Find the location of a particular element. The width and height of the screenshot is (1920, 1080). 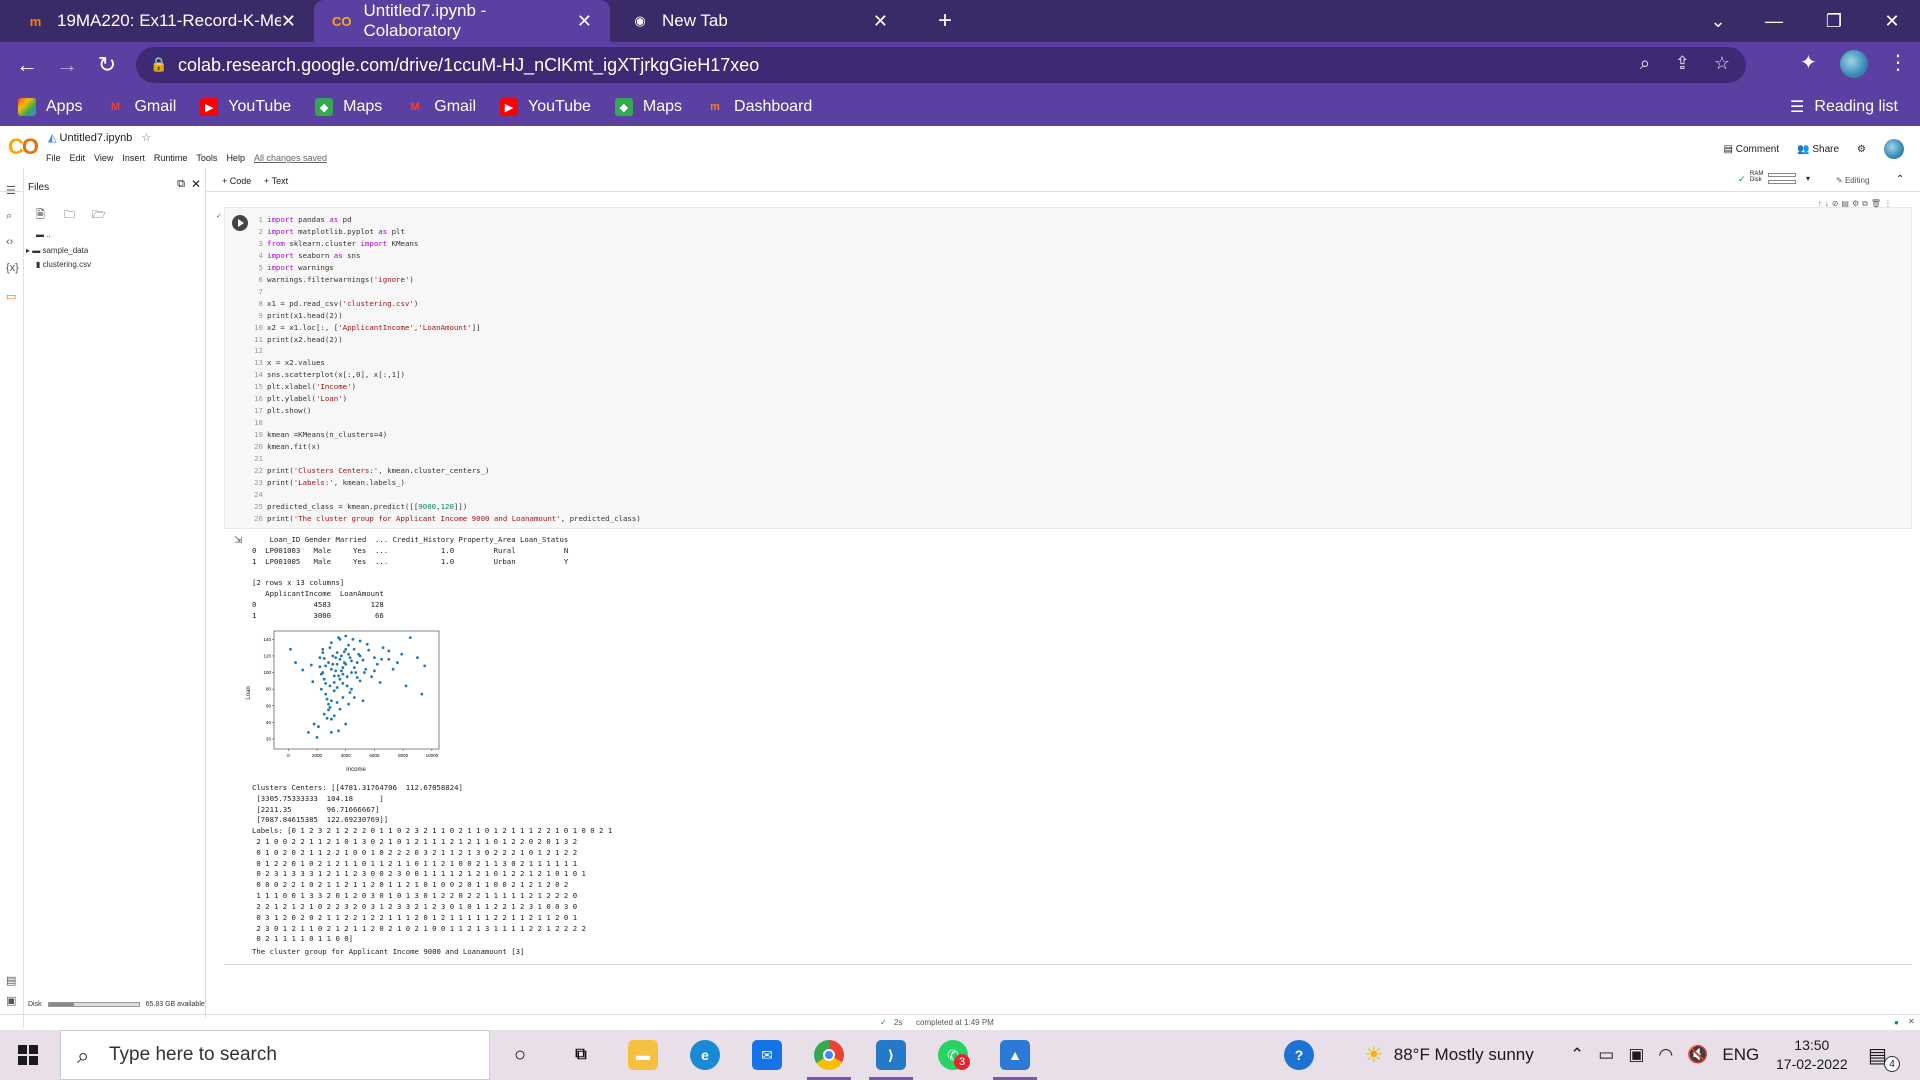

file-clustering-csv: ▮ clustering.csv is located at coordinates (63, 264).